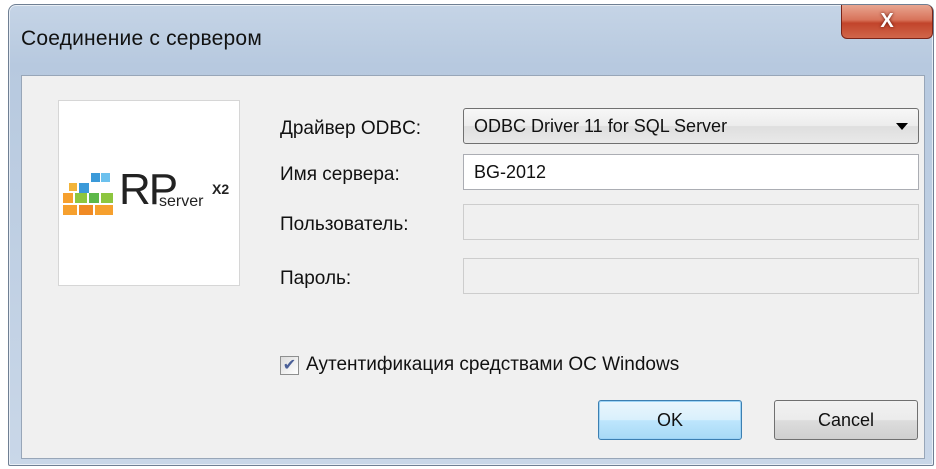 The width and height of the screenshot is (936, 469). I want to click on cancel-button-label: Cancel, so click(846, 419).